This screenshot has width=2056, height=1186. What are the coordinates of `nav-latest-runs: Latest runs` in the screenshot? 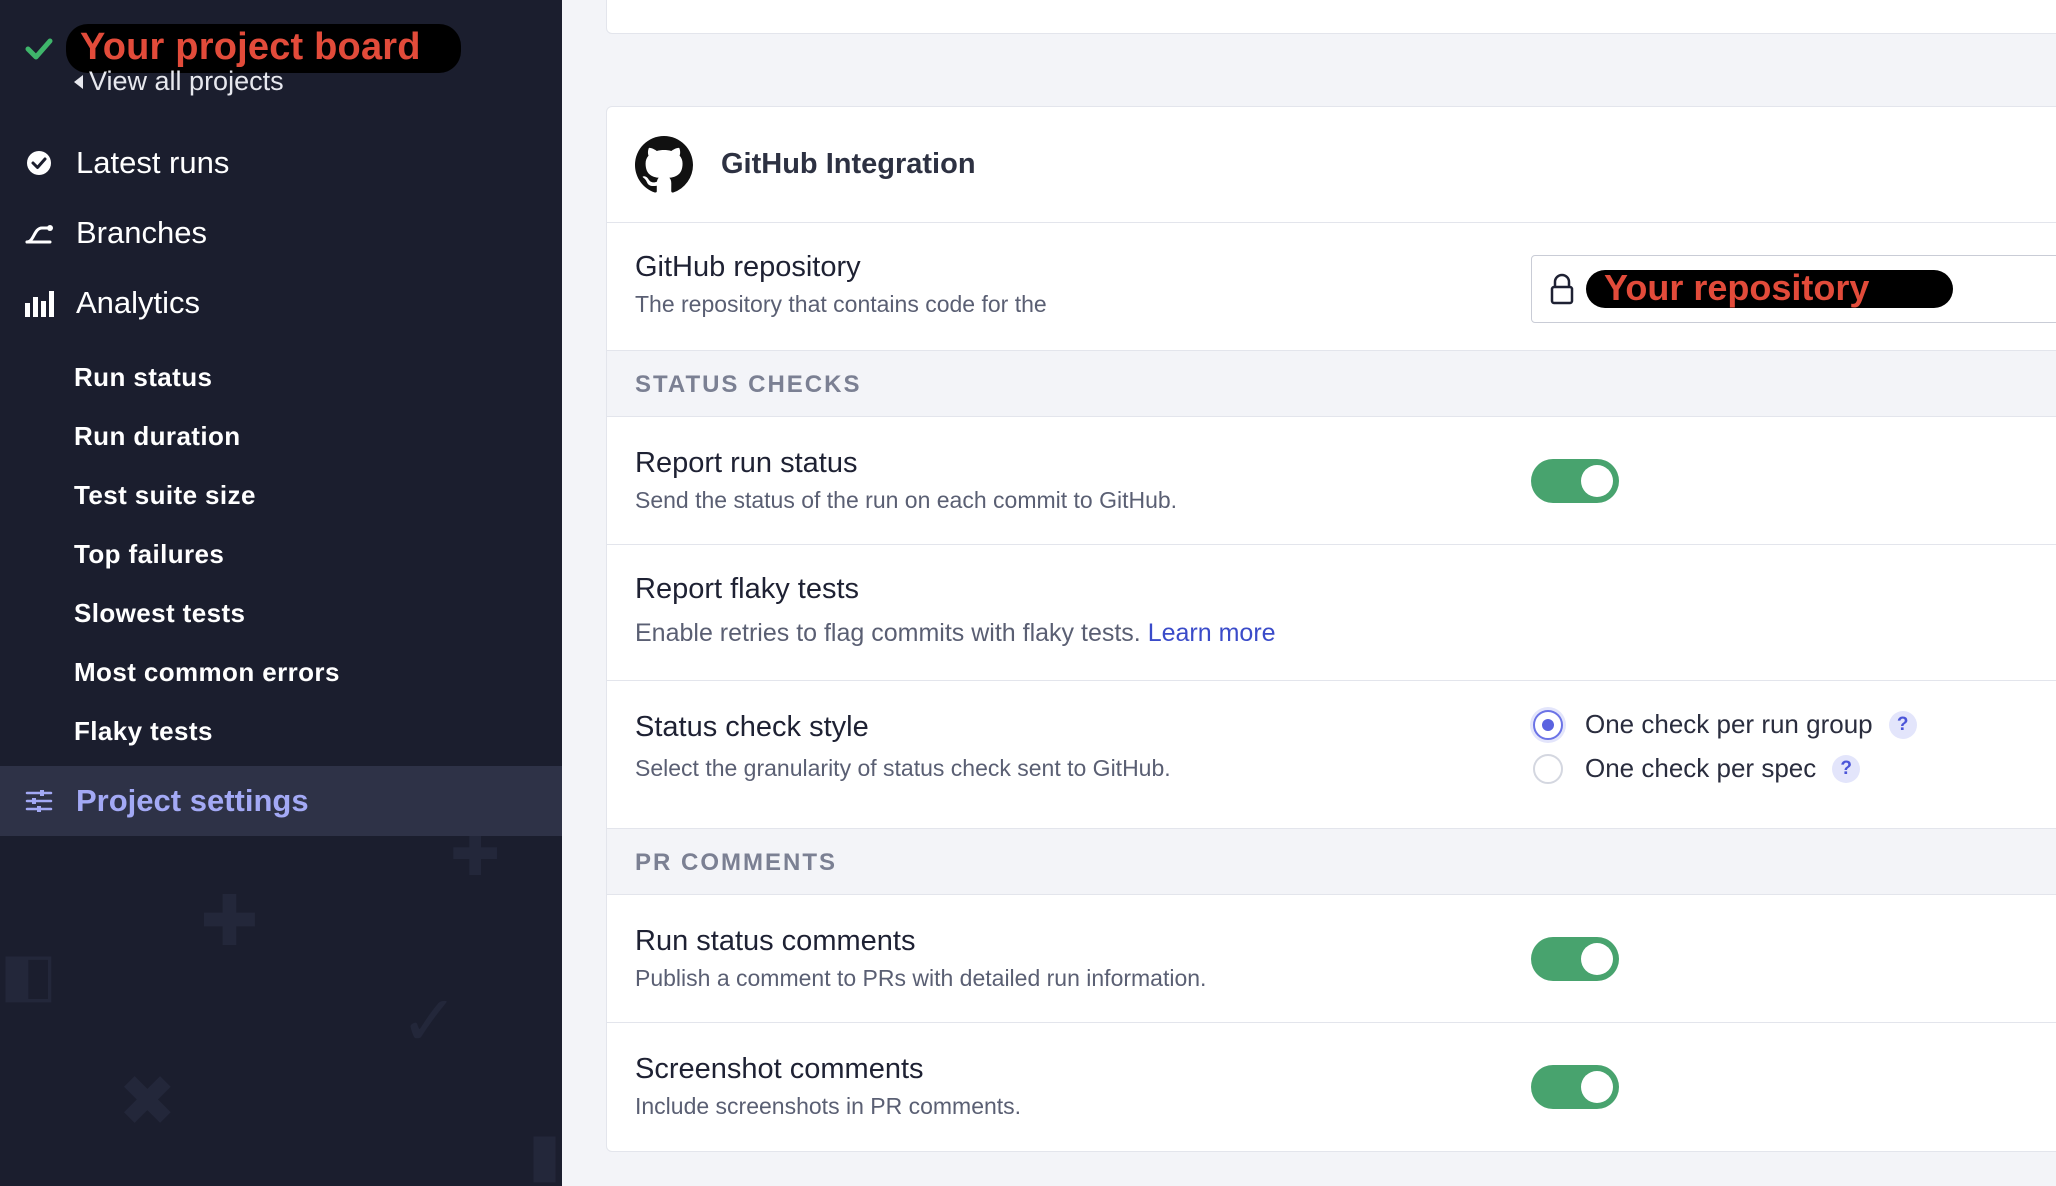 It's located at (125, 163).